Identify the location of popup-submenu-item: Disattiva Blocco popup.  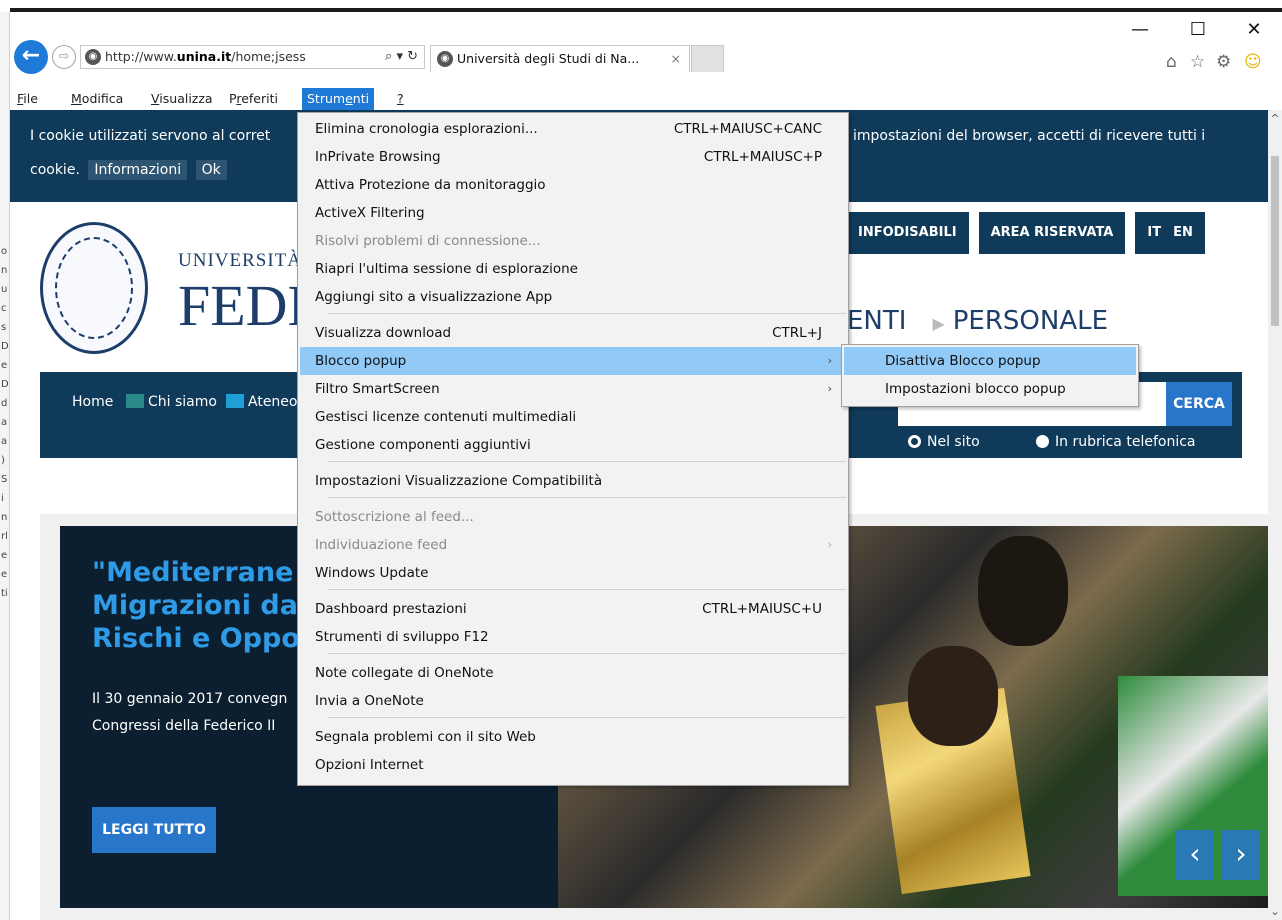
(990, 361).